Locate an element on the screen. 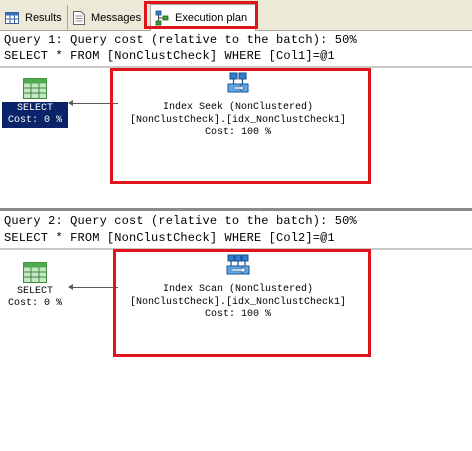 This screenshot has height=451, width=472. tab-messages: Messages is located at coordinates (106, 17).